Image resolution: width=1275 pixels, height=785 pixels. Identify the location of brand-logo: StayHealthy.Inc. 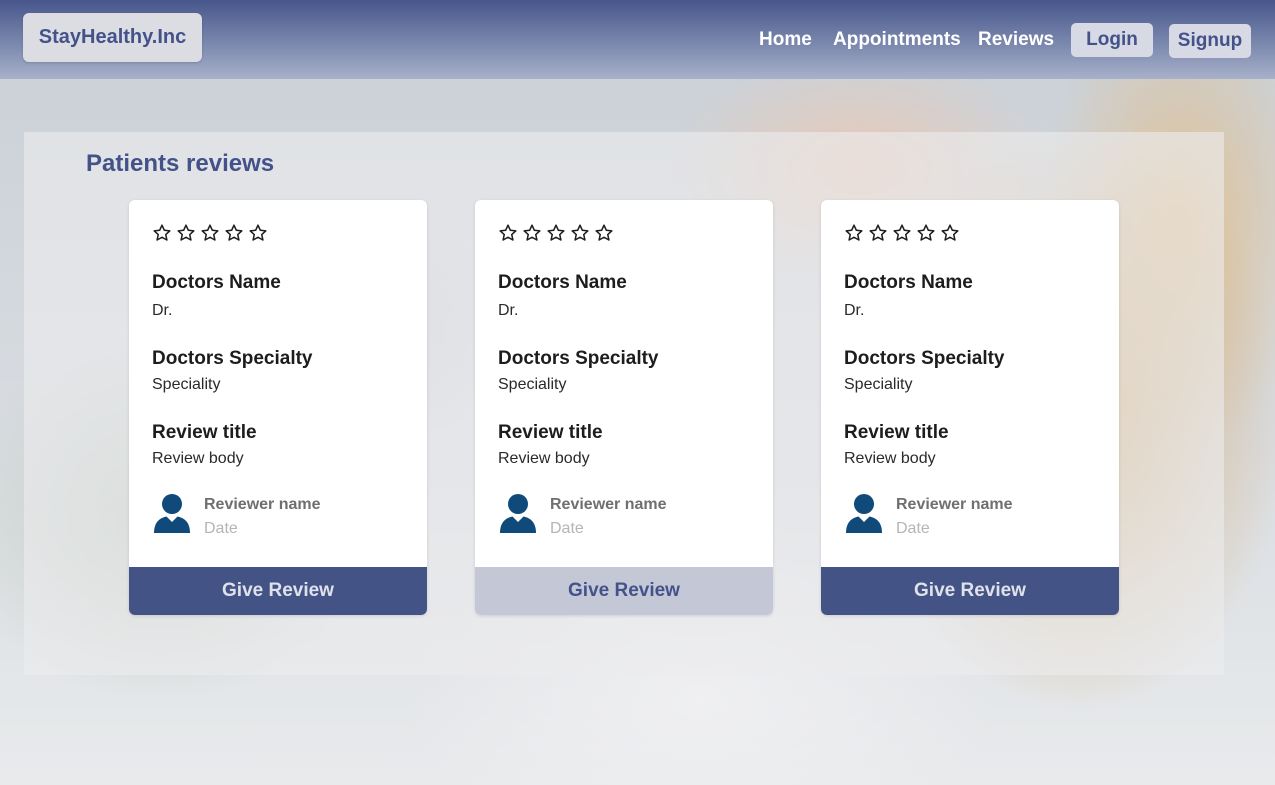
(112, 37).